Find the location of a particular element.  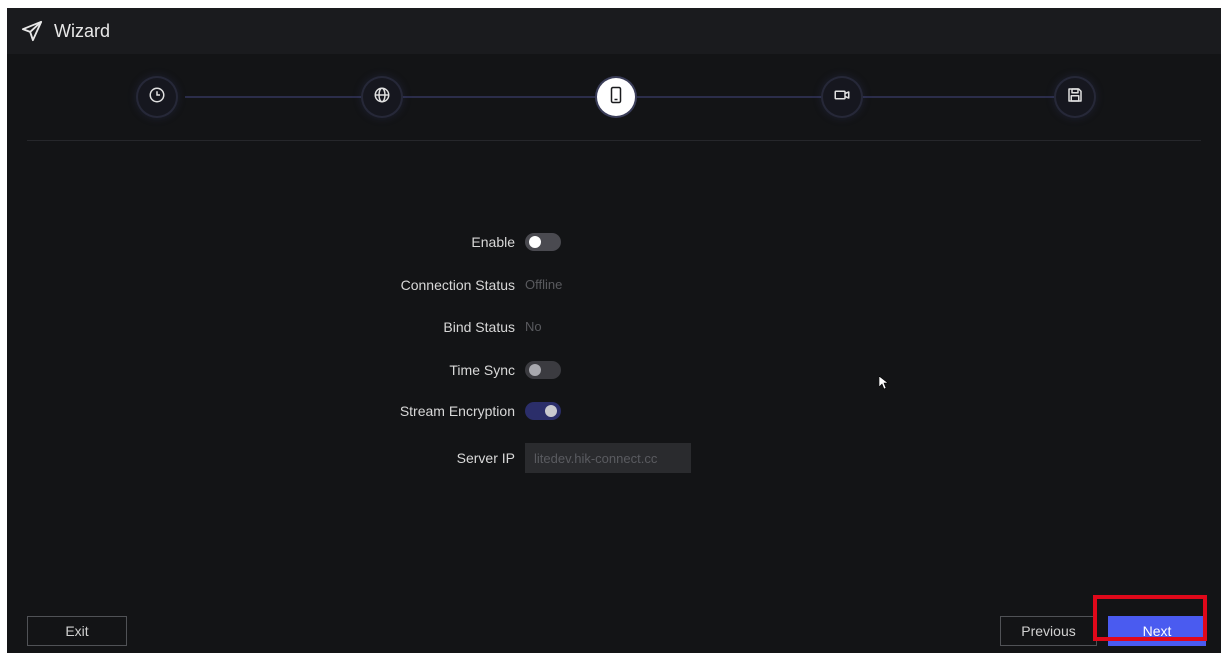

bind-status-value: No is located at coordinates (533, 326).